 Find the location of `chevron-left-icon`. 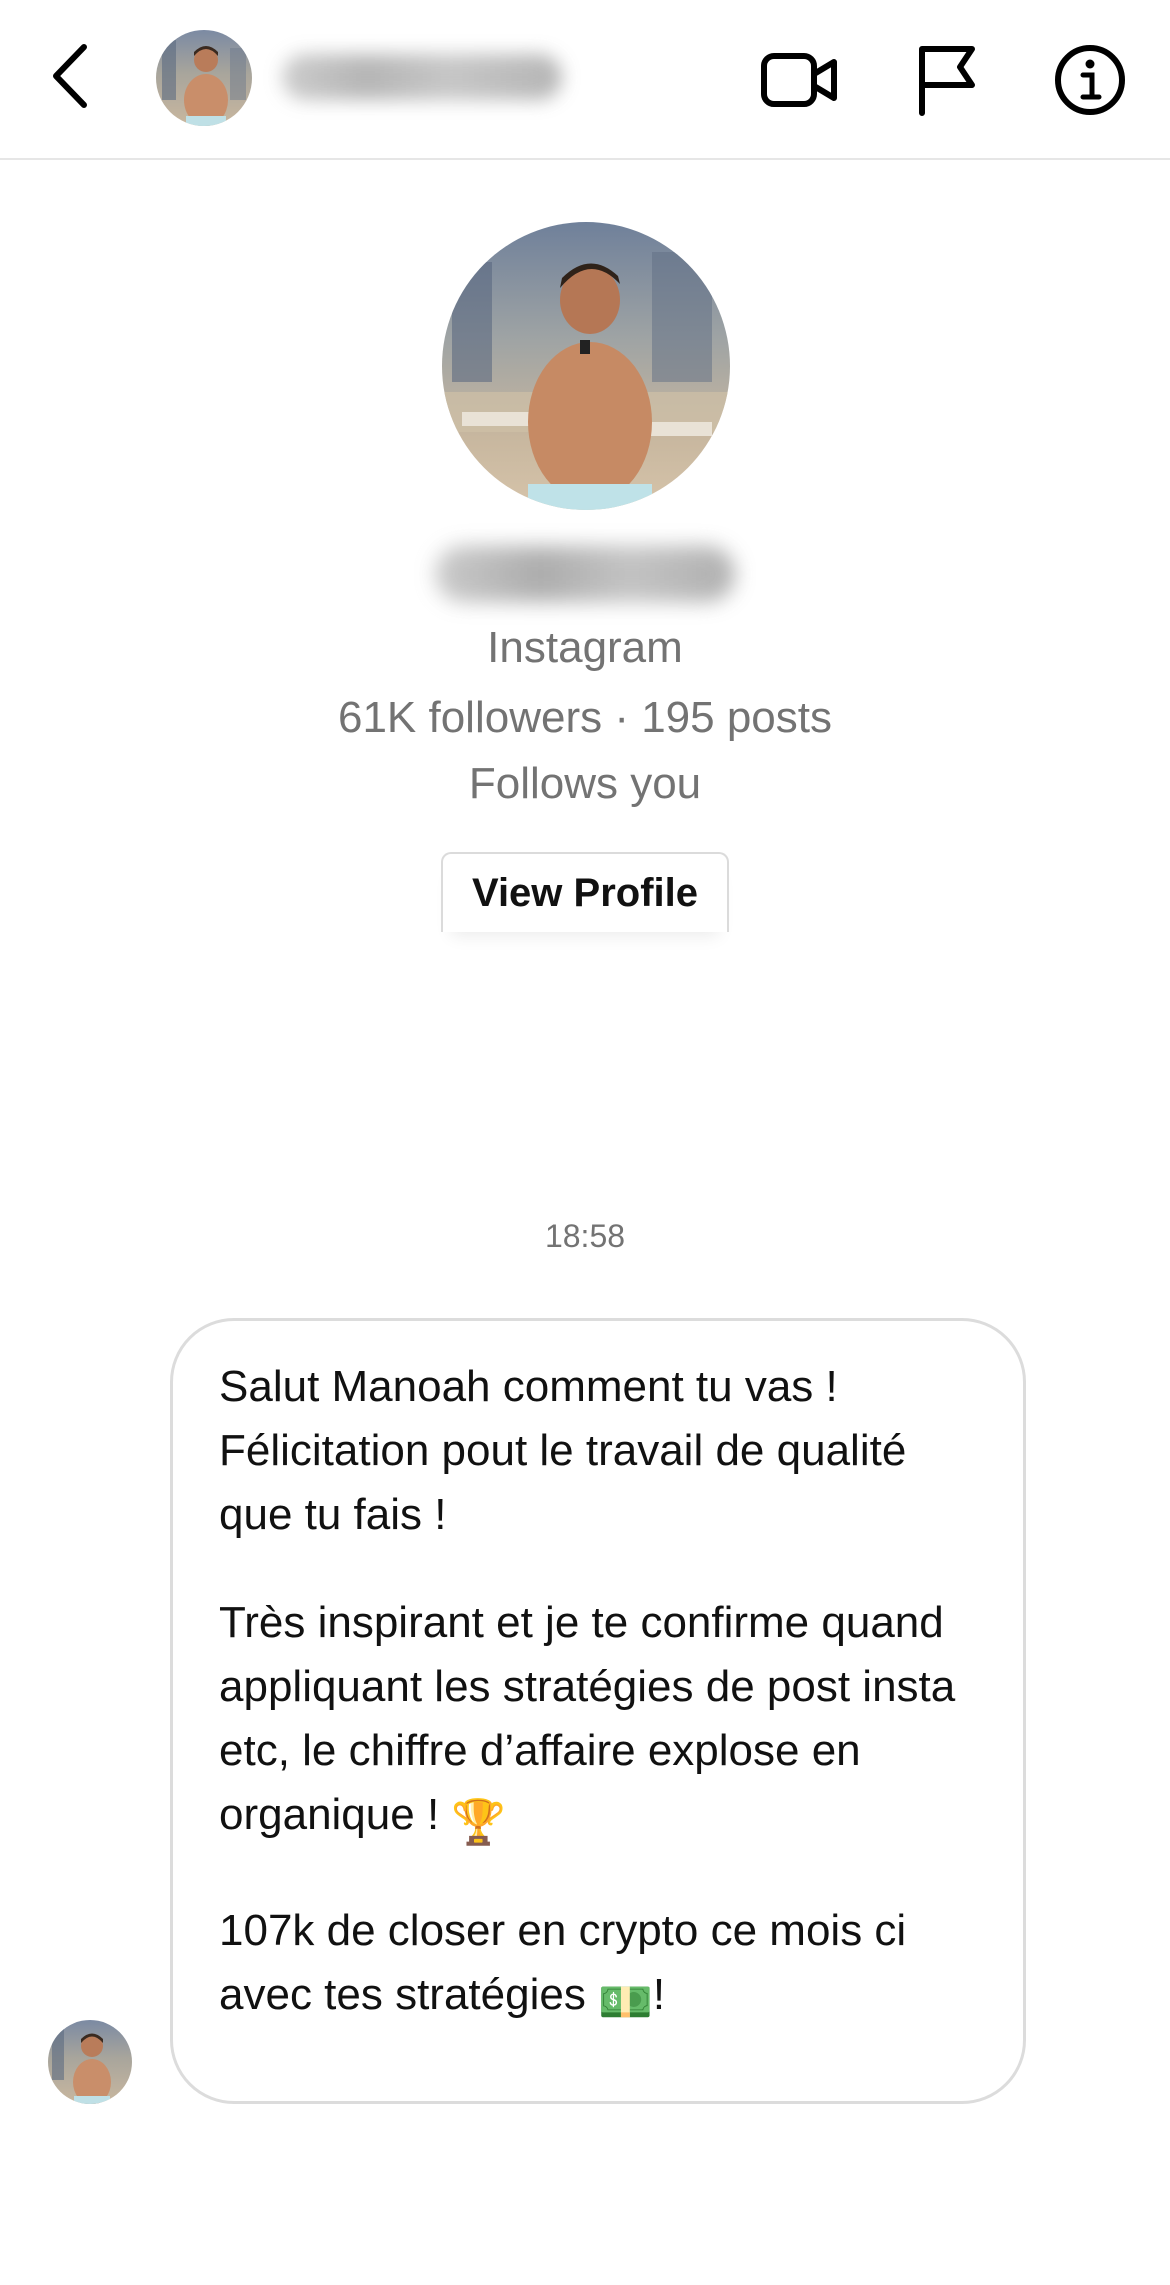

chevron-left-icon is located at coordinates (70, 76).